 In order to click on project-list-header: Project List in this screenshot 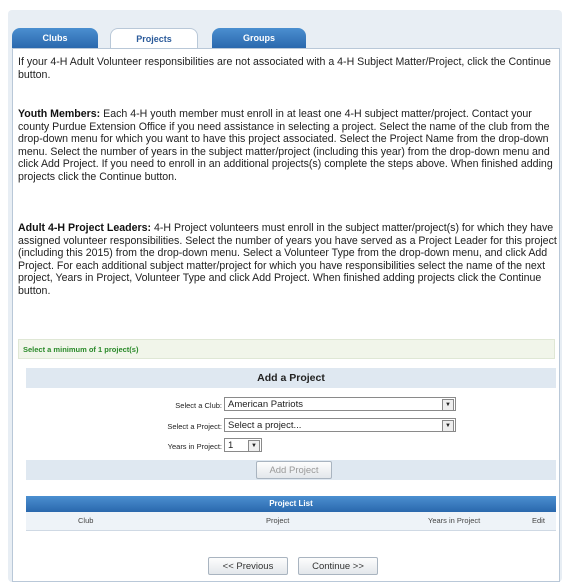, I will do `click(291, 504)`.